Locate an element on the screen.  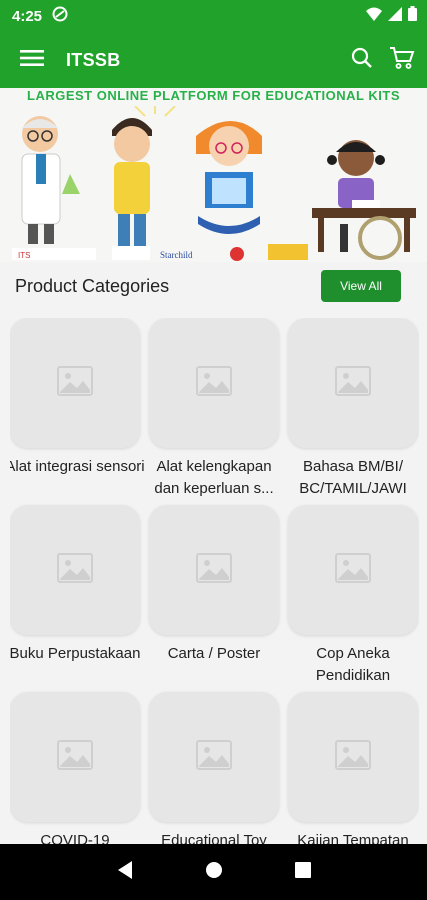
category-label: Cop Aneka Pendidikan is located at coordinates (353, 664).